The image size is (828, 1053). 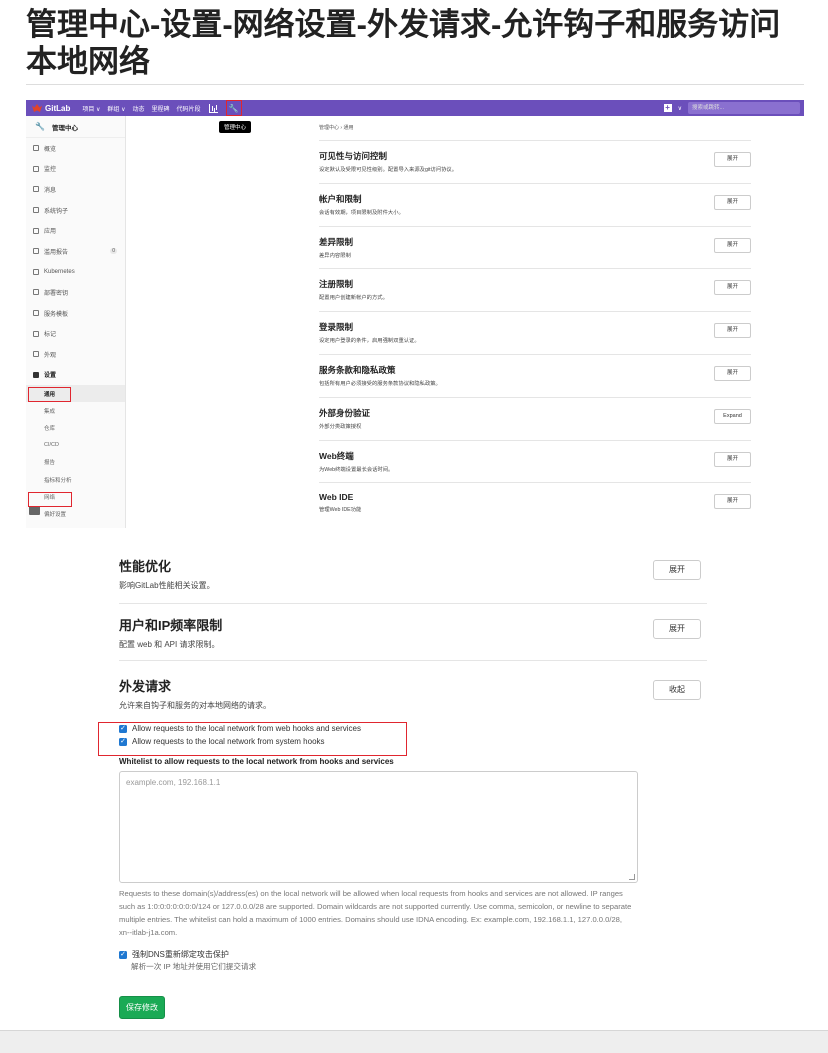 What do you see at coordinates (56, 211) in the screenshot?
I see `sidebar-item-label: 系统钩子` at bounding box center [56, 211].